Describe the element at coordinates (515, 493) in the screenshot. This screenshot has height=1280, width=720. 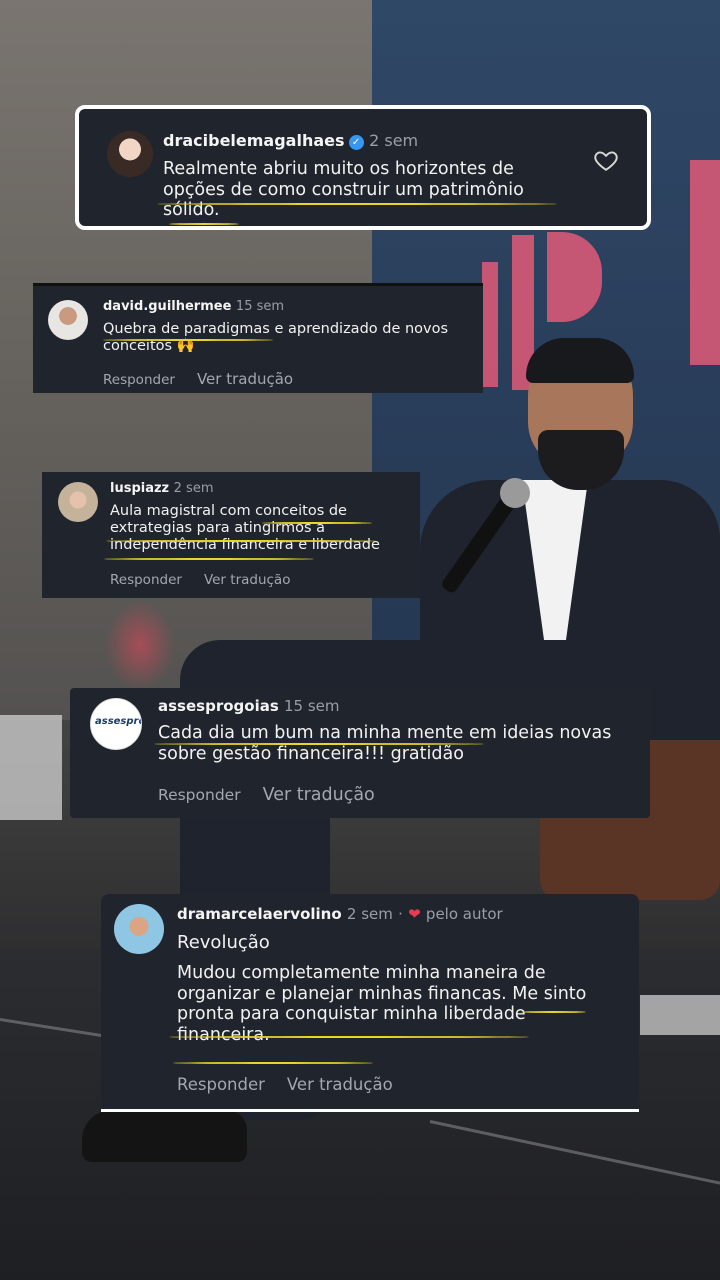
I see `microphone-head` at that location.